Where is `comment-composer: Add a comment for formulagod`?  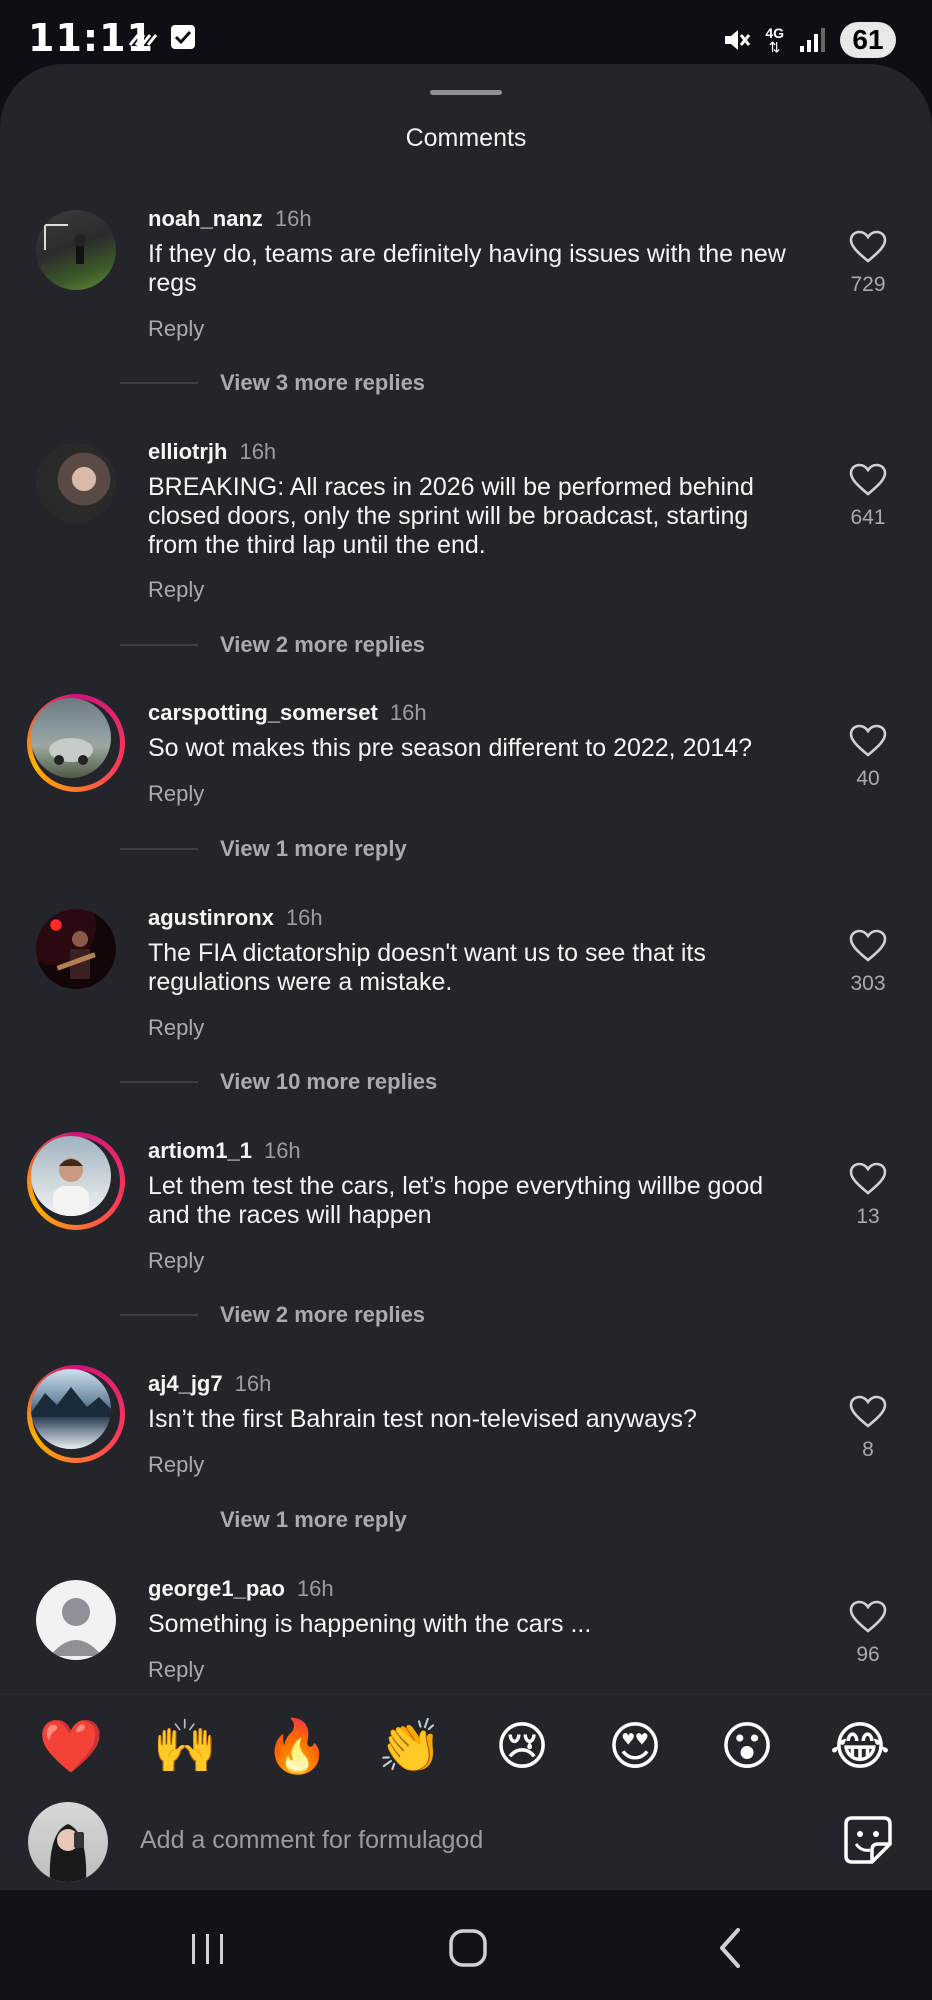
comment-composer: Add a comment for formulagod is located at coordinates (466, 1844).